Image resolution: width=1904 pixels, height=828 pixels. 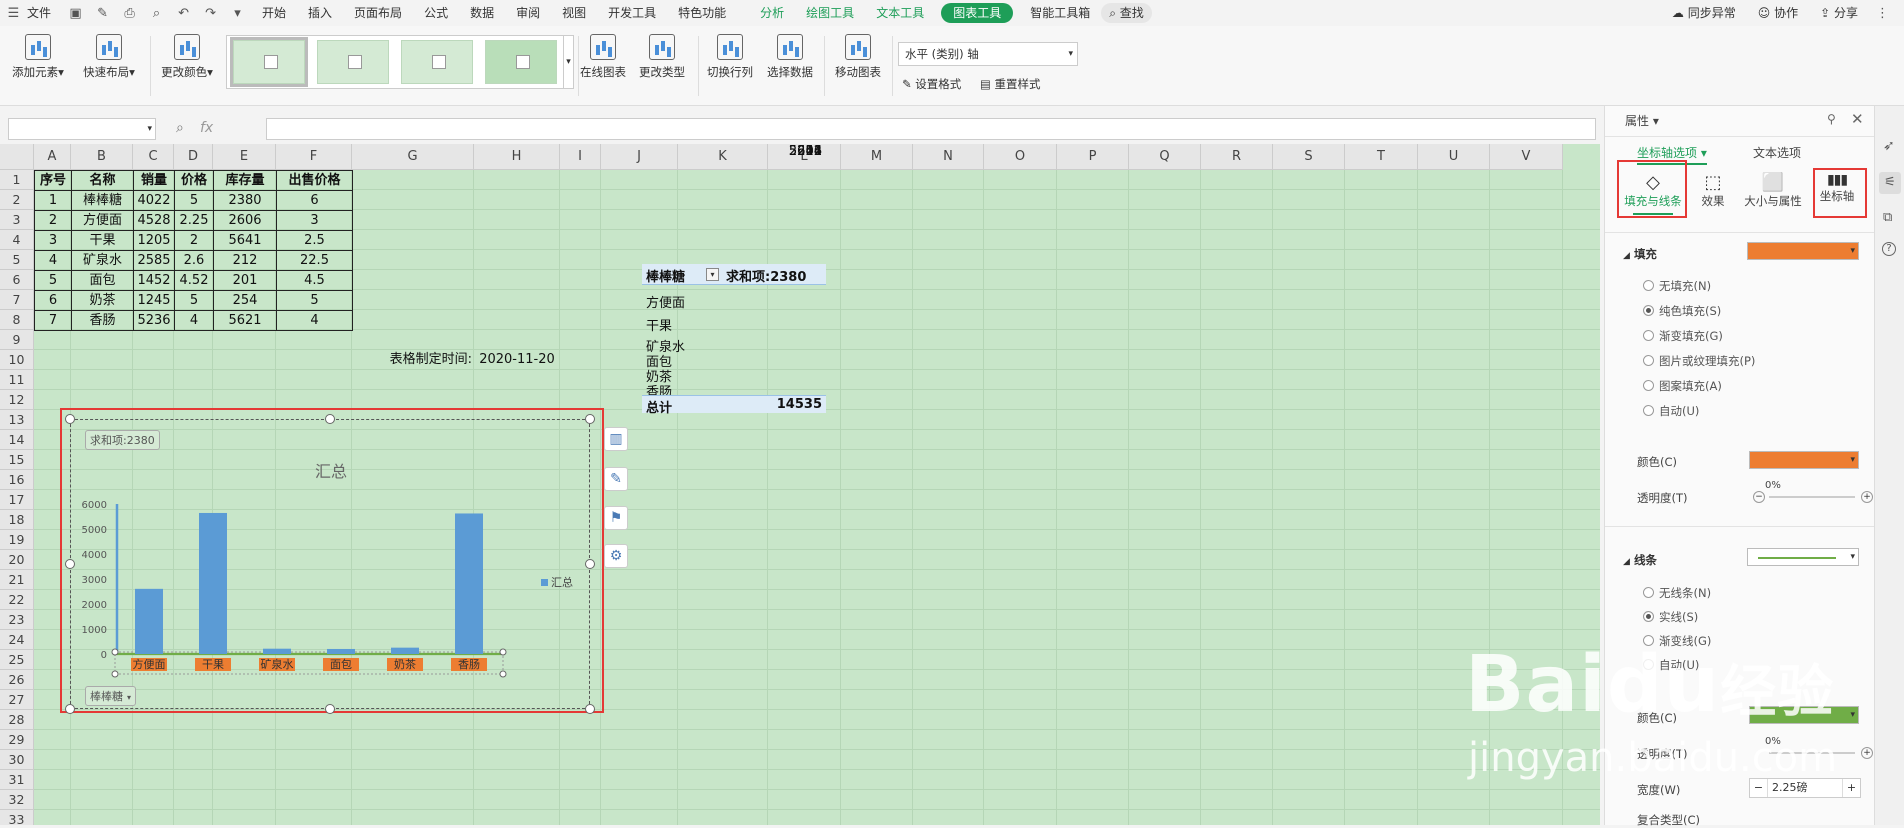 I want to click on axis-handle, so click(x=115, y=652).